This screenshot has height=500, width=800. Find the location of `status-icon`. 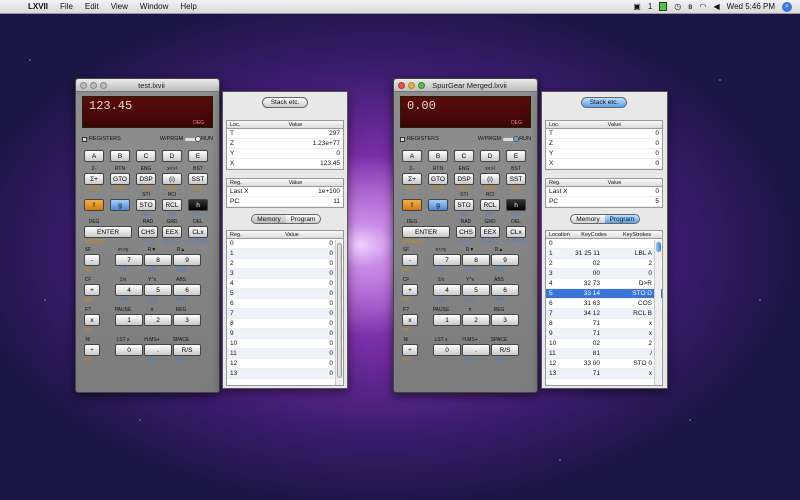

status-icon is located at coordinates (663, 6).